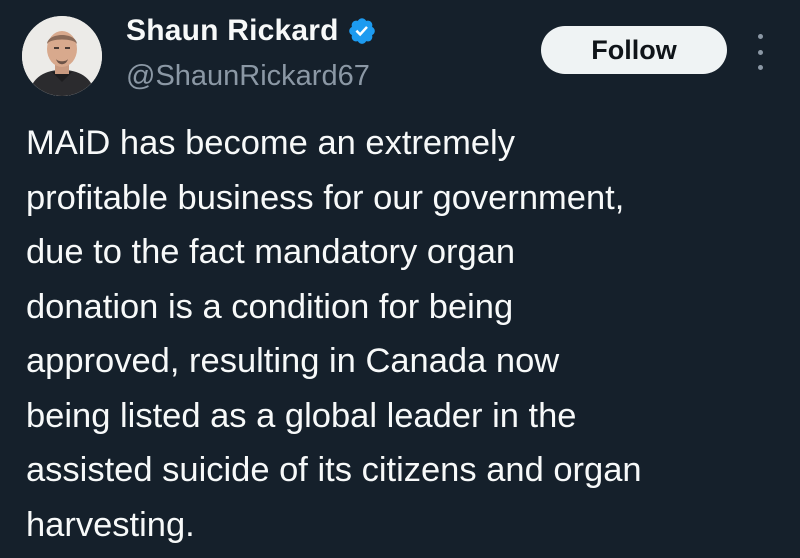 This screenshot has height=558, width=800. Describe the element at coordinates (232, 31) in the screenshot. I see `author-display-name: Shaun Rickard` at that location.